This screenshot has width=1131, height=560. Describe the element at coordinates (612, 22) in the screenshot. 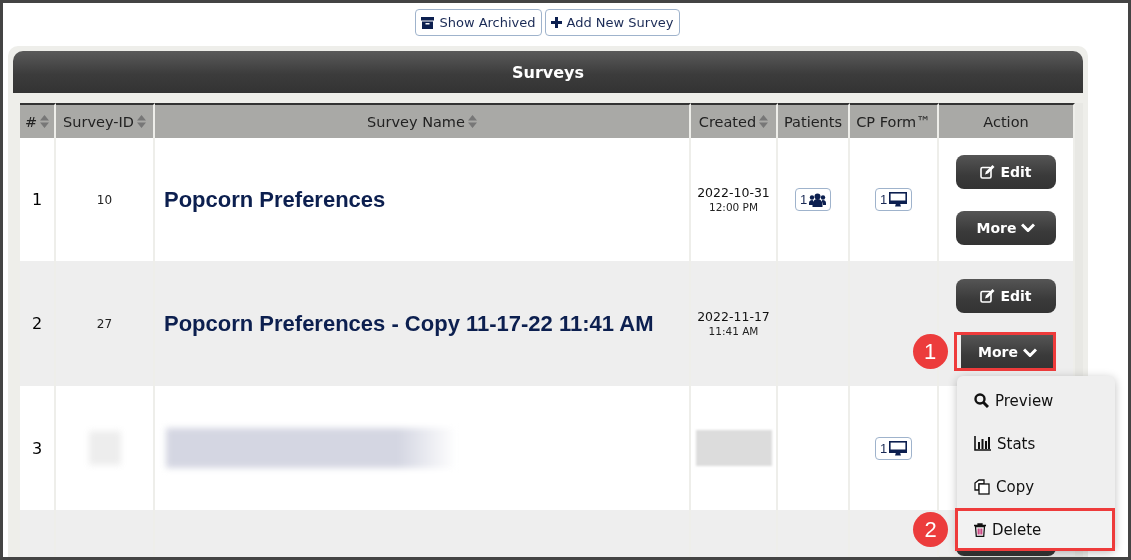

I see `add-survey-button: Add New Survey` at that location.